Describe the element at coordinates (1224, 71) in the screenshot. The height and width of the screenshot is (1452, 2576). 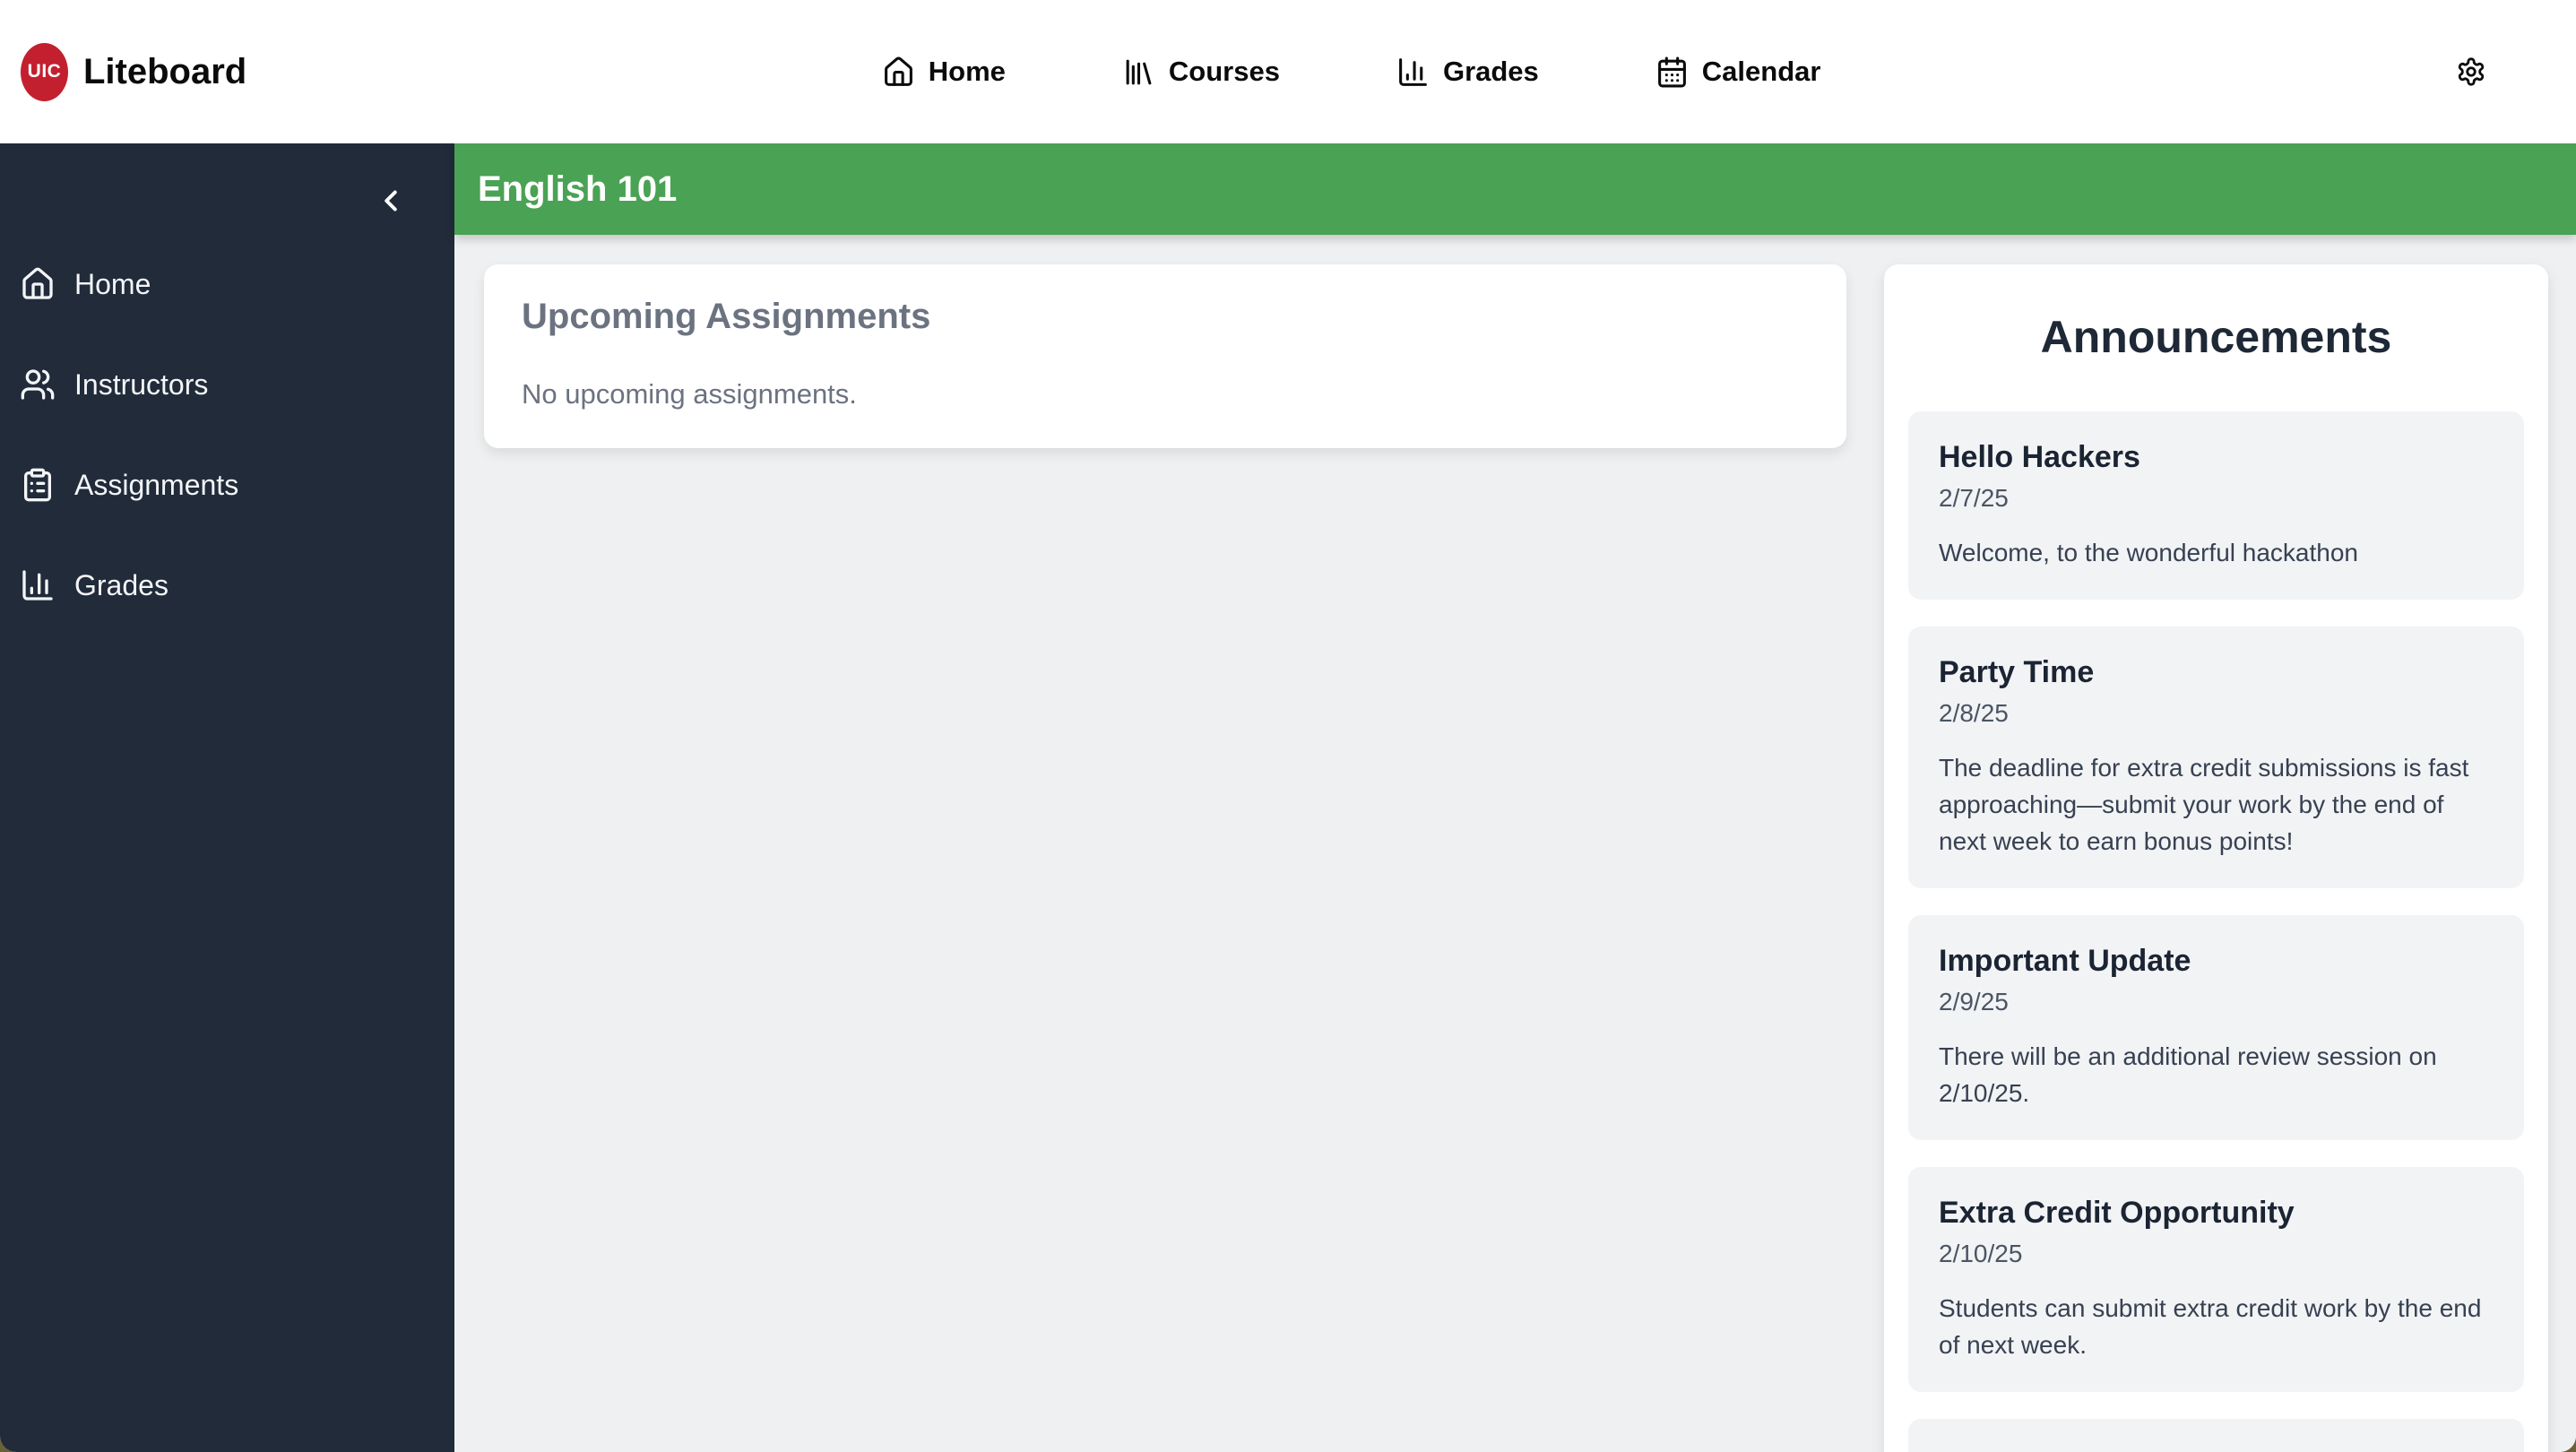
I see `top-nav-courses-label: Courses` at that location.